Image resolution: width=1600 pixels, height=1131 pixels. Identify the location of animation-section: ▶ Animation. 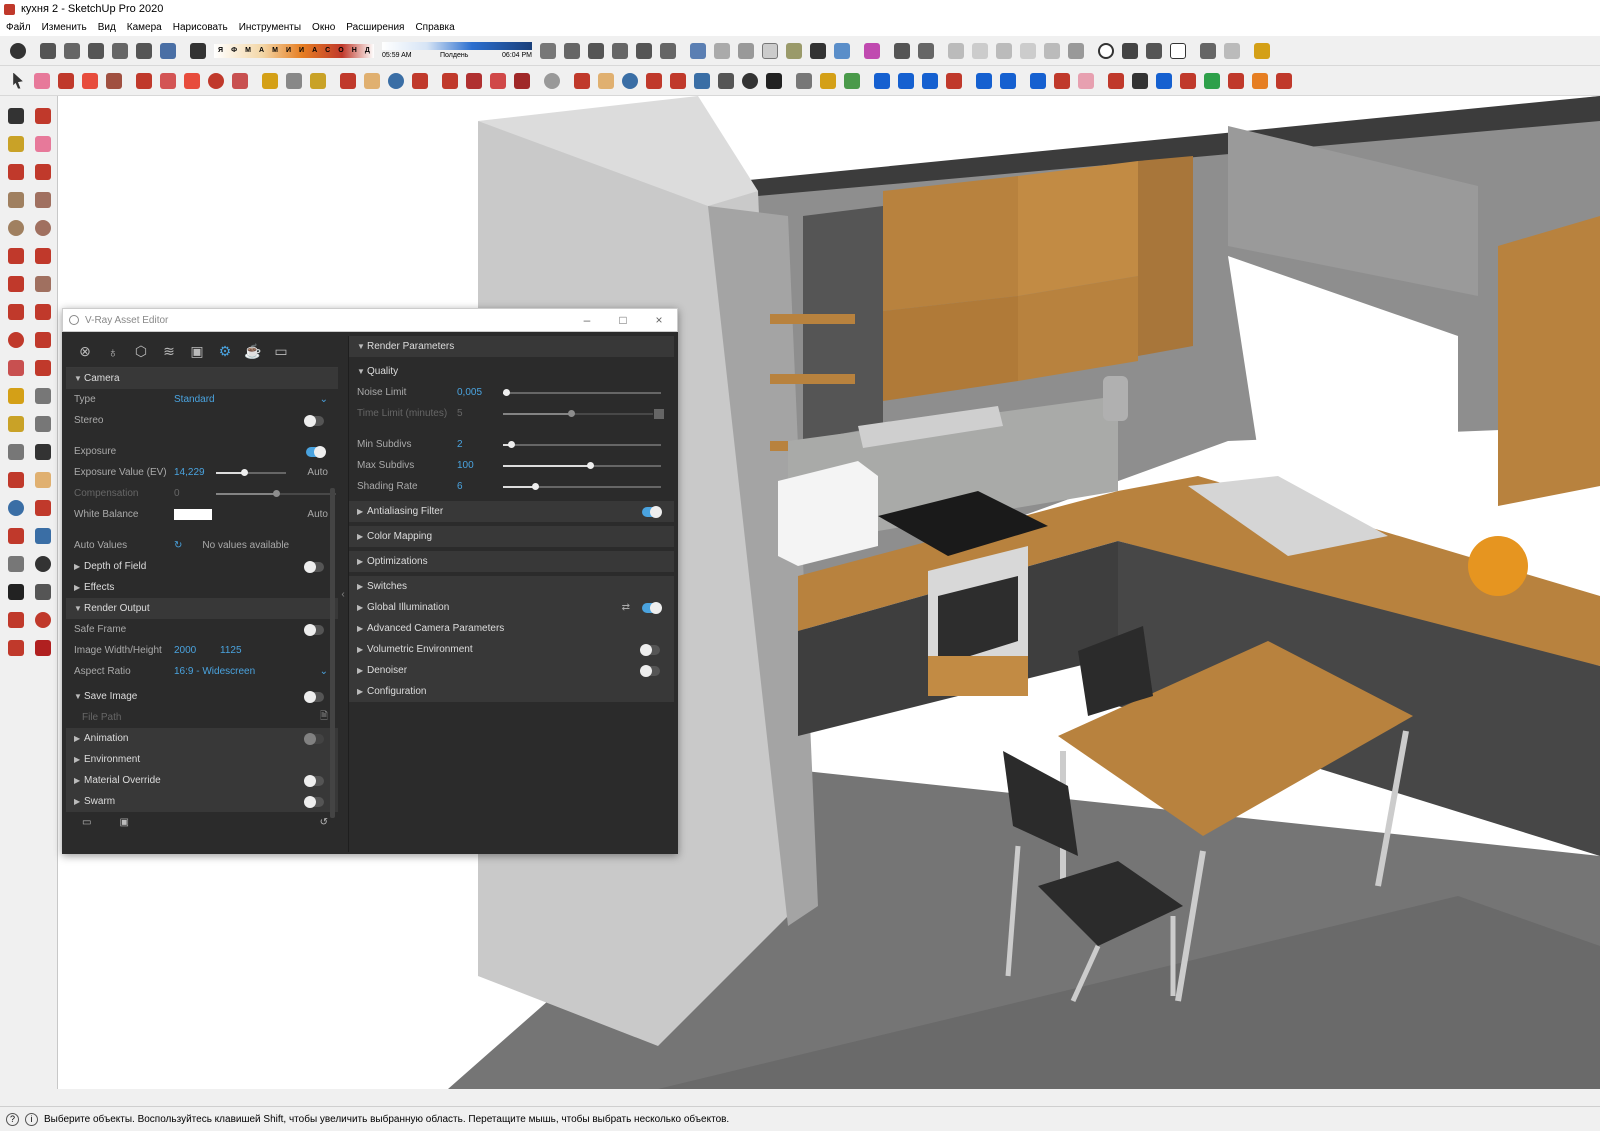
(202, 738).